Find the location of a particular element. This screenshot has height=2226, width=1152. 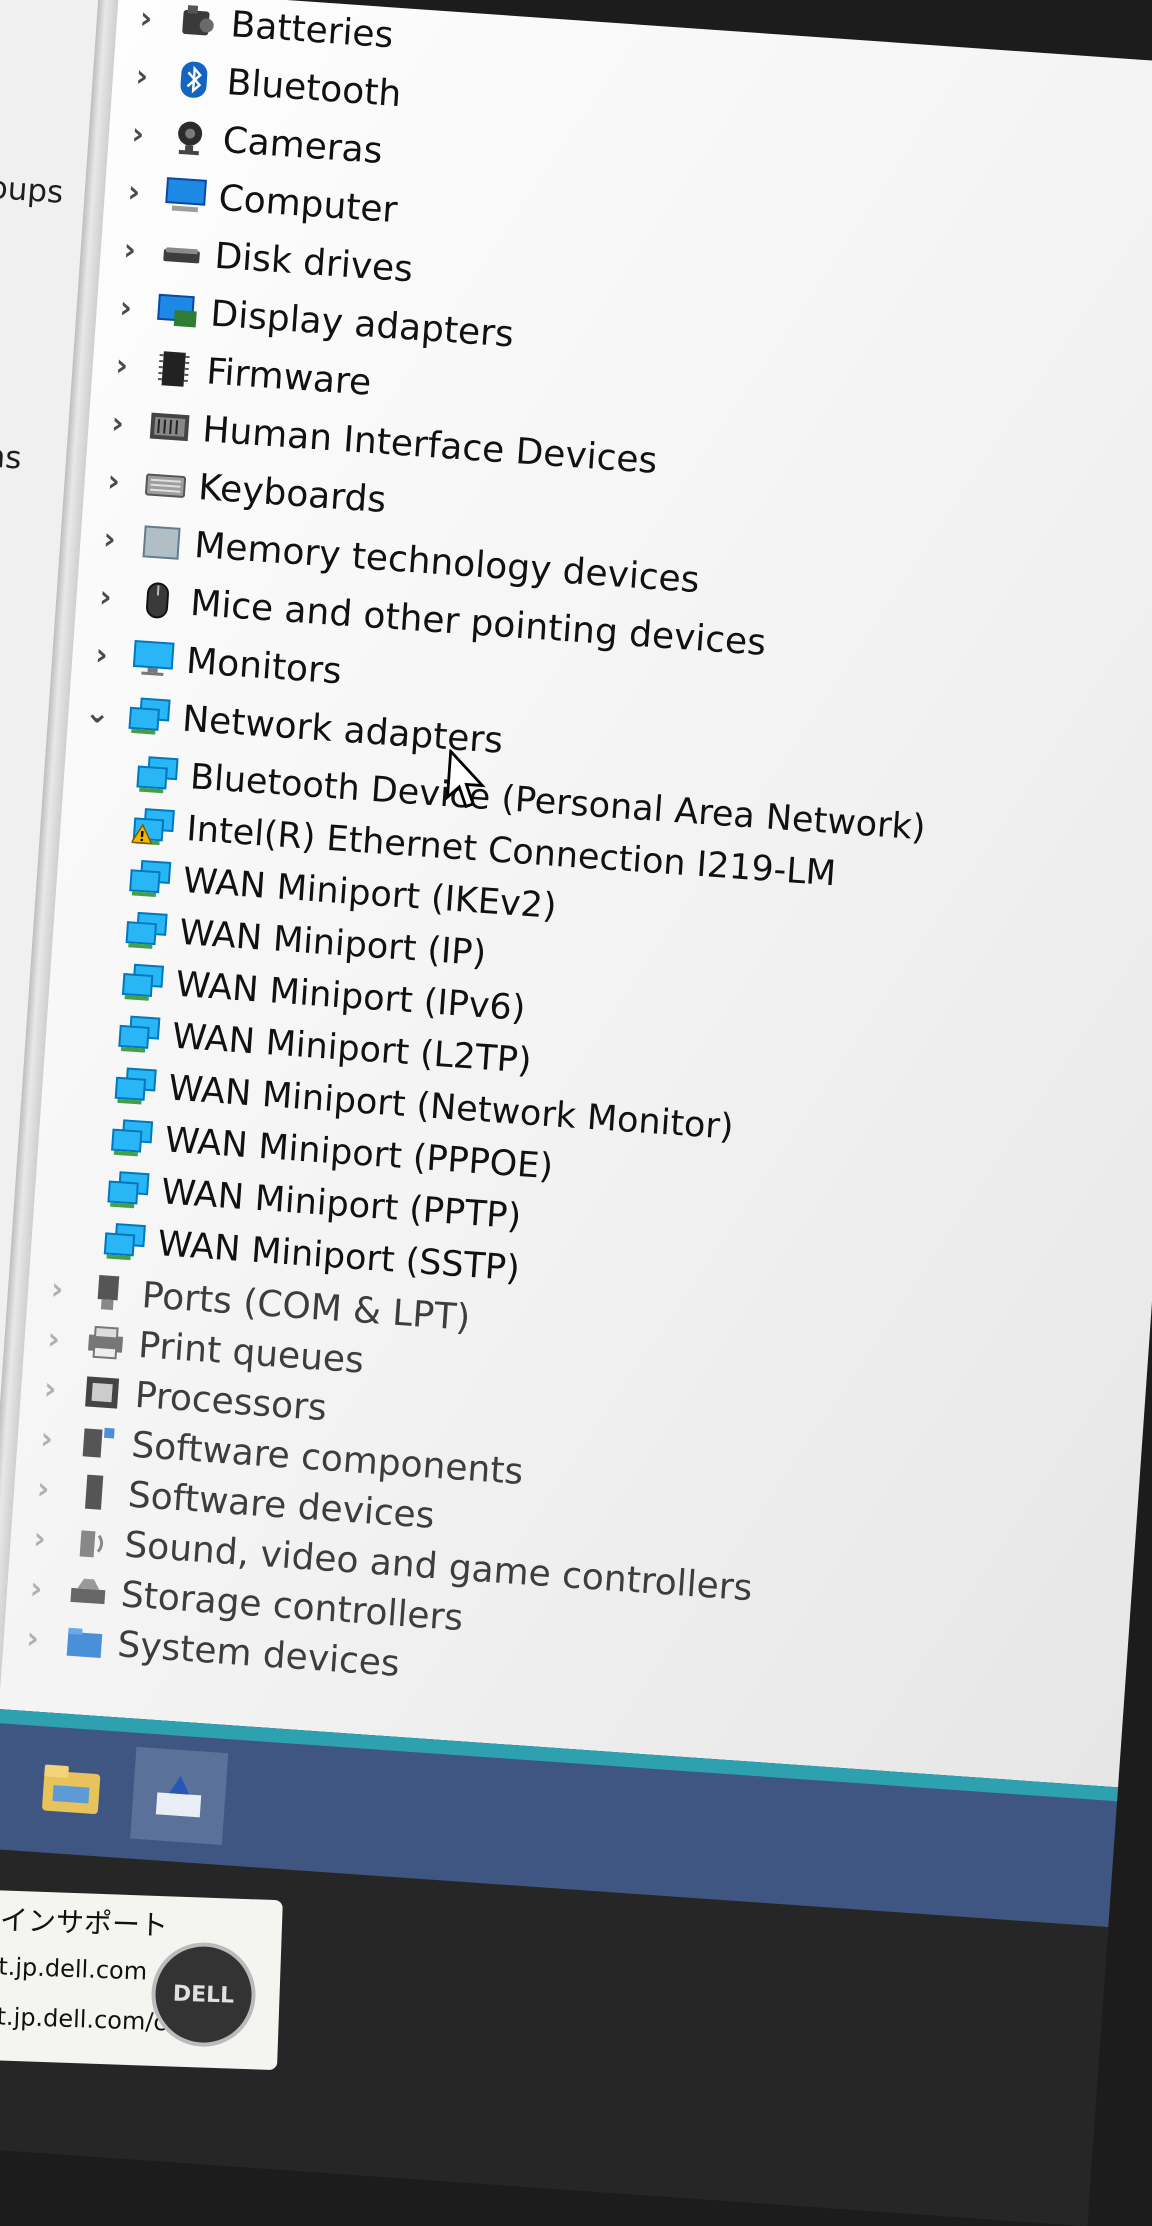

display-adapter-icon is located at coordinates (177, 311).